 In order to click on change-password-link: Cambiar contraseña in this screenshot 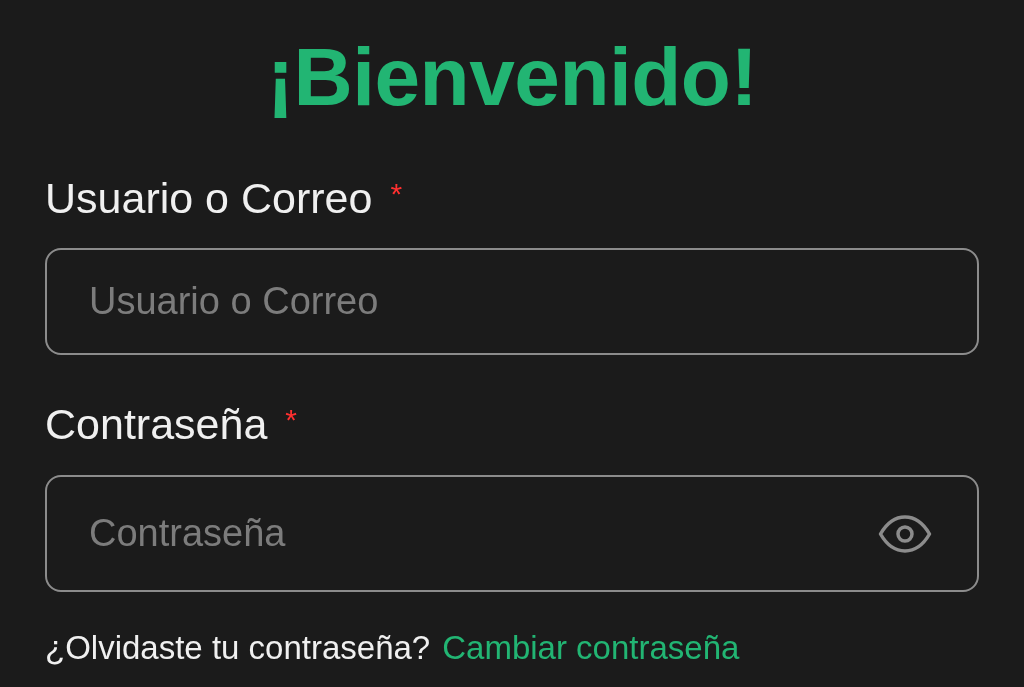, I will do `click(591, 647)`.